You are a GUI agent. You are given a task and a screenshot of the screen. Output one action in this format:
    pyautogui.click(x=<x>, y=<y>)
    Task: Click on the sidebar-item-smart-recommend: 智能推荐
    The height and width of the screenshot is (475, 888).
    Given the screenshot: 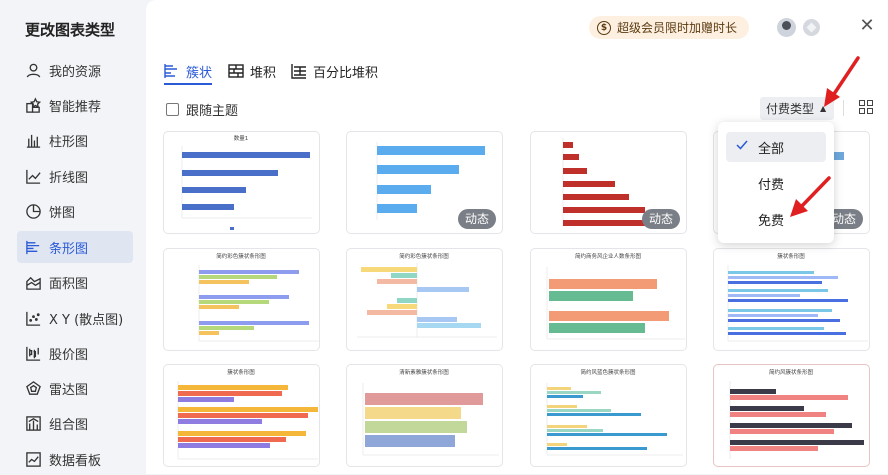 What is the action you would take?
    pyautogui.click(x=75, y=105)
    